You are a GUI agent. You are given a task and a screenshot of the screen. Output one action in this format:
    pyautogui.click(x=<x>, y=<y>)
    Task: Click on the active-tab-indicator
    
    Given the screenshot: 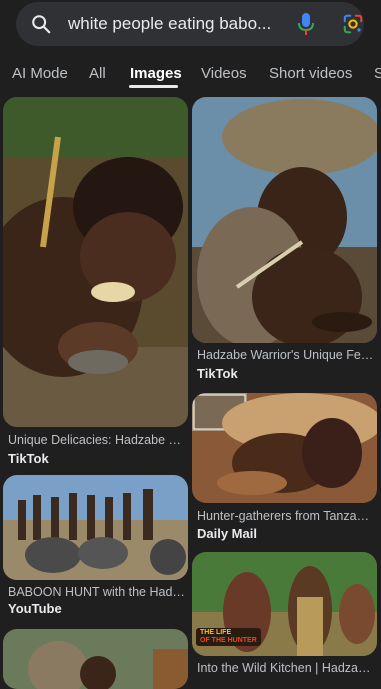 What is the action you would take?
    pyautogui.click(x=153, y=86)
    